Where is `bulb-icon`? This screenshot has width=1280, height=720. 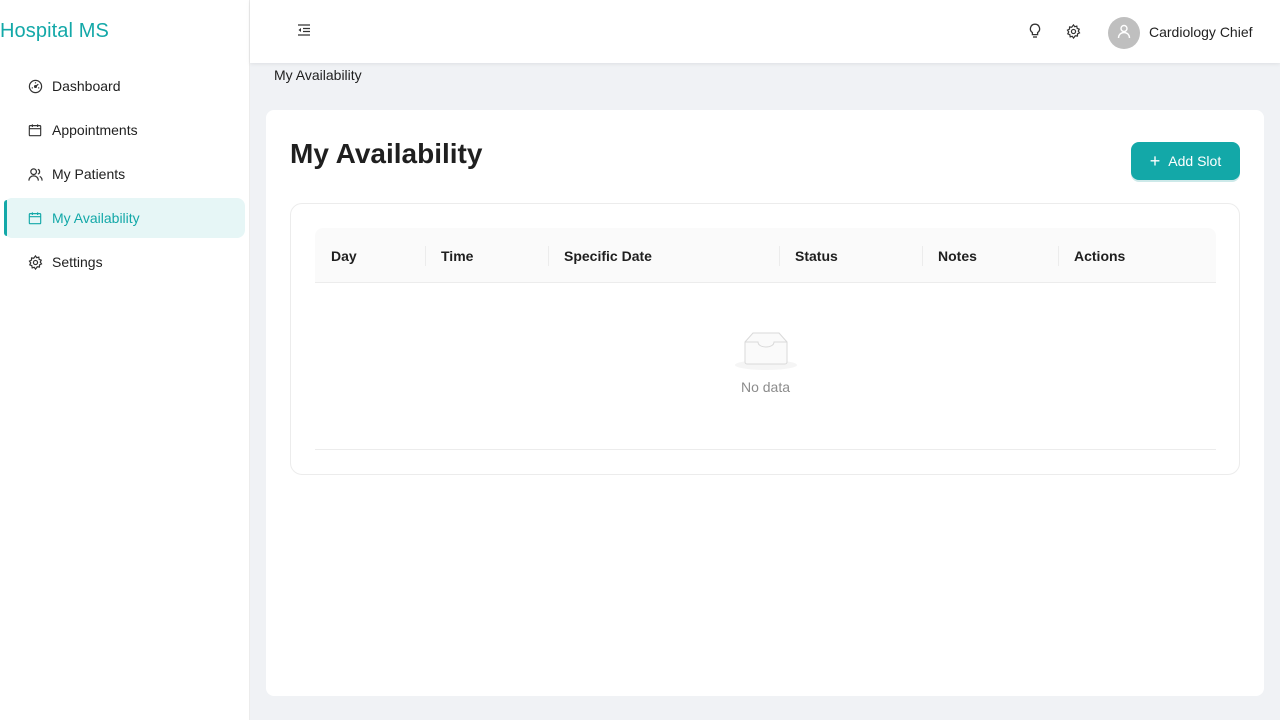
bulb-icon is located at coordinates (1035, 31).